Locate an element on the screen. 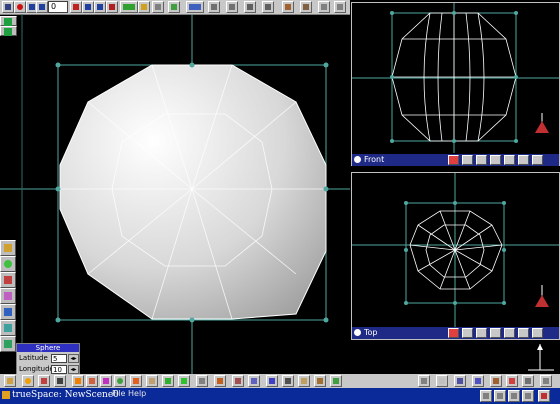 The height and width of the screenshot is (404, 560). paint-icon is located at coordinates (144, 7).